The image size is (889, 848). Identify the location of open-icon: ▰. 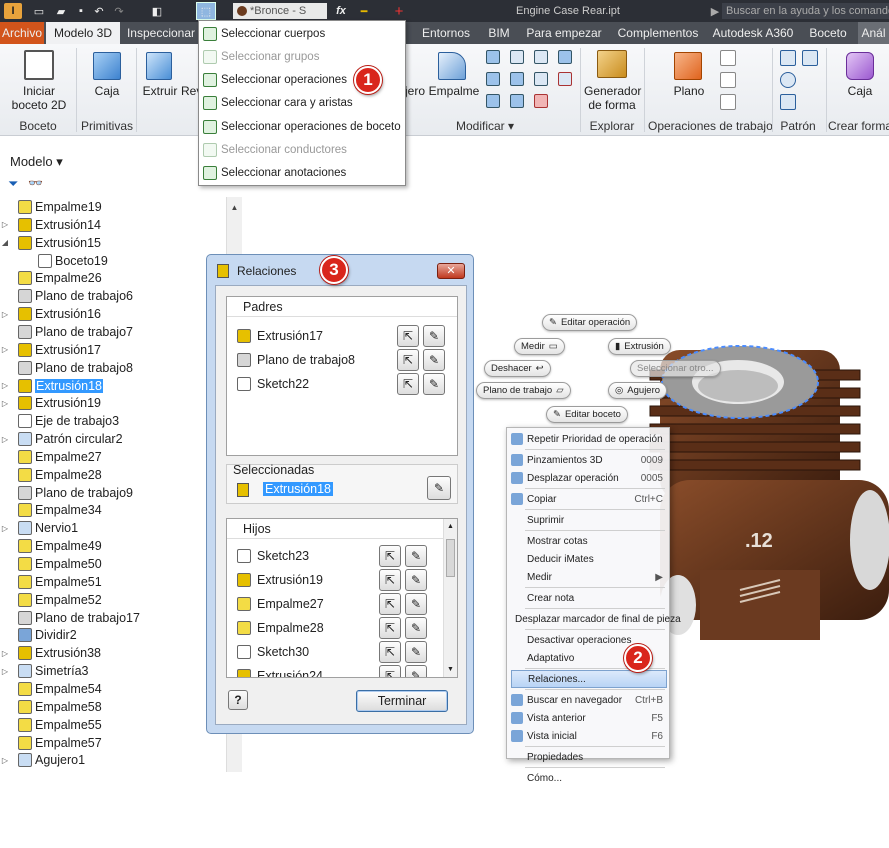
(61, 11).